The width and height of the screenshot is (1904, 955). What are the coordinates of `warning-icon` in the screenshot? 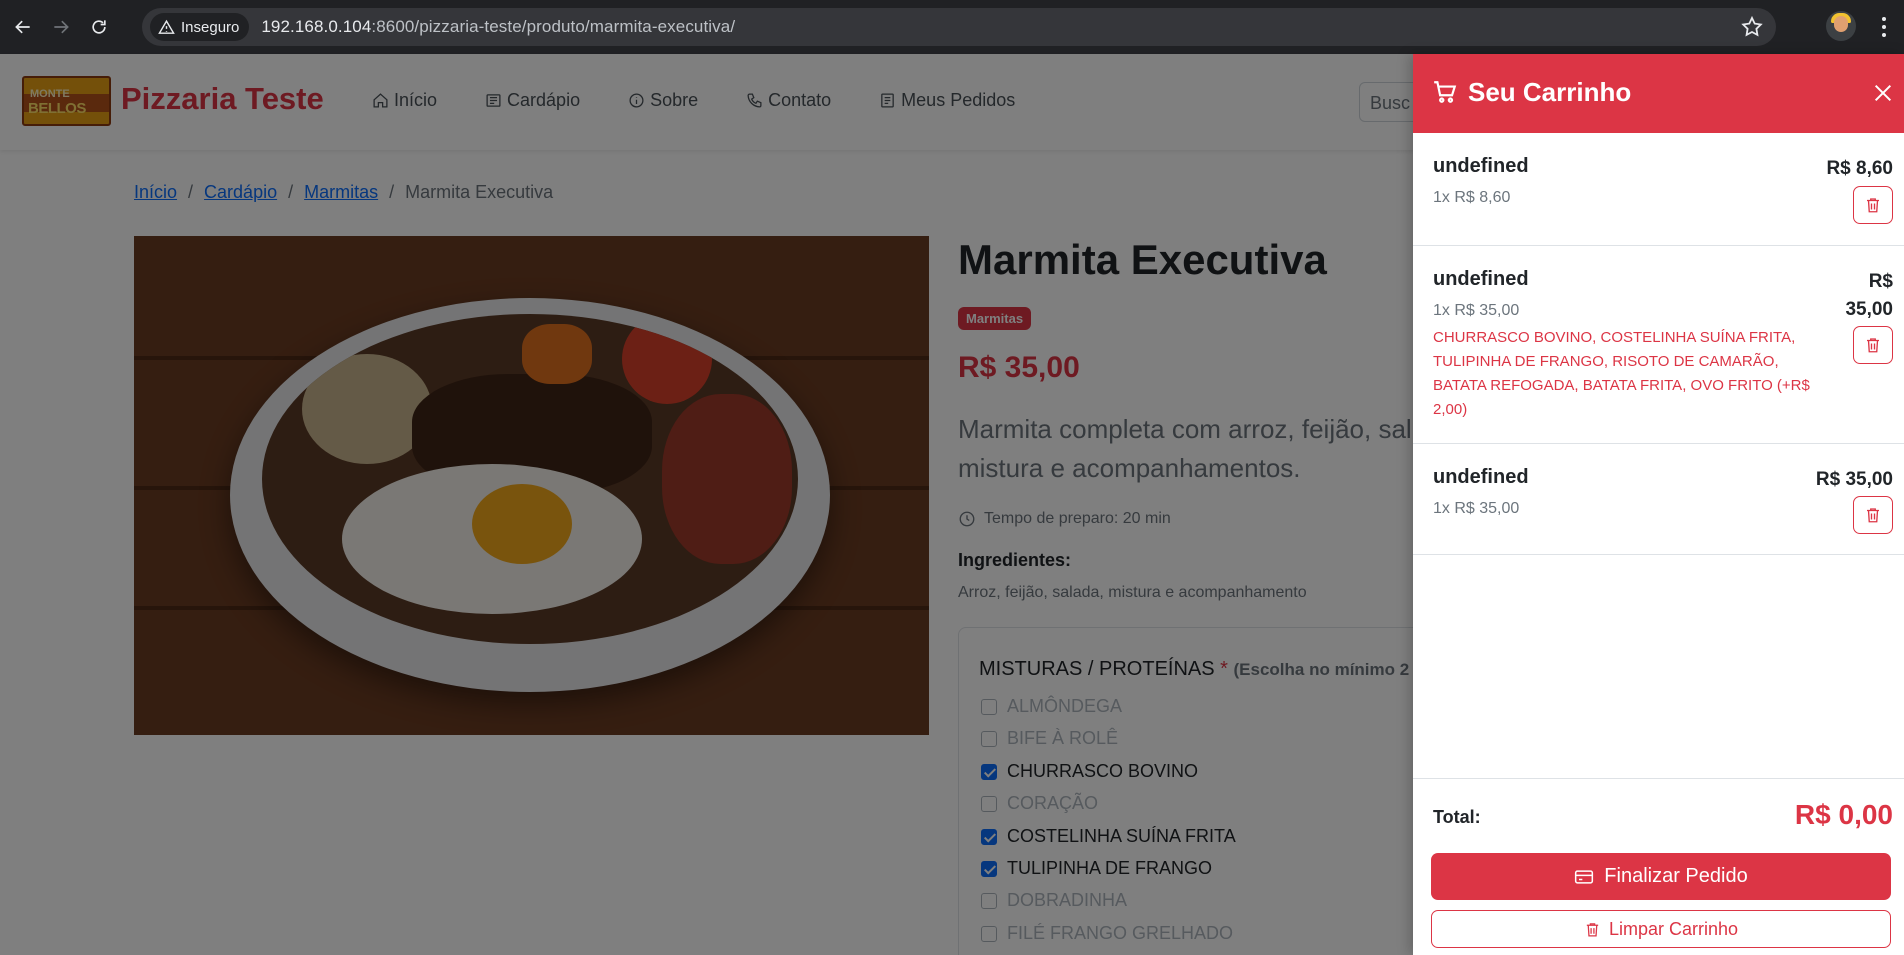 It's located at (166, 26).